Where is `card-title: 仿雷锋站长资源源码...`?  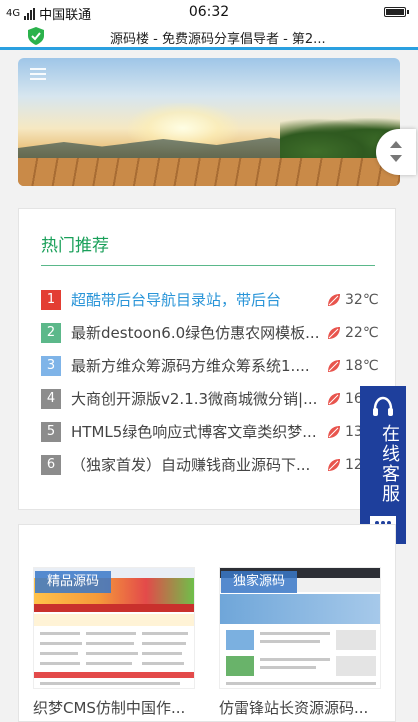
card-title: 仿雷锋站长资源源码... is located at coordinates (303, 707).